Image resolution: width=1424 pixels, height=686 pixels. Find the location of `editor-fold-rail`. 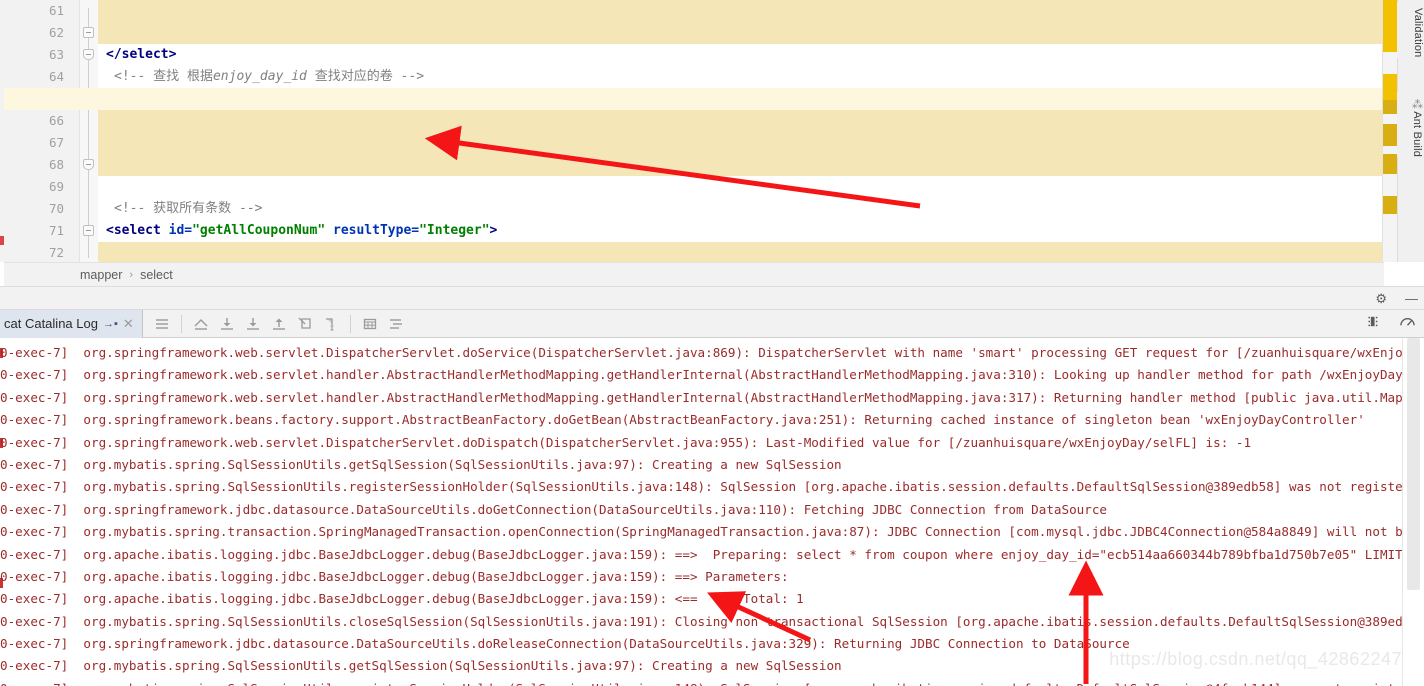

editor-fold-rail is located at coordinates (89, 131).